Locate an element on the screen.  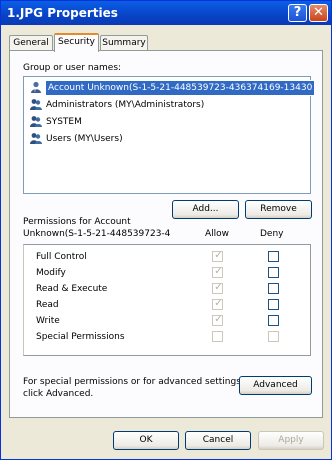
help-button: ? is located at coordinates (297, 13).